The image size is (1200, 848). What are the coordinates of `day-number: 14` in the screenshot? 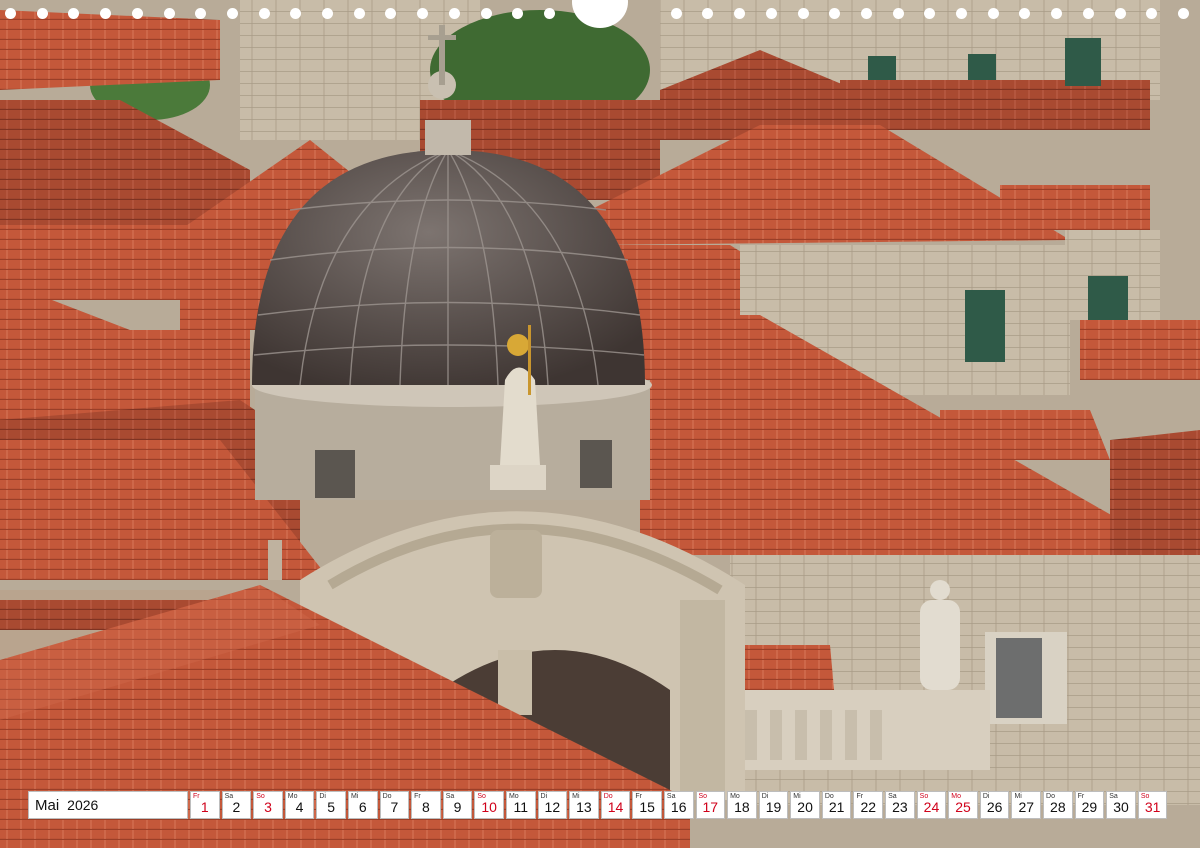 It's located at (615, 807).